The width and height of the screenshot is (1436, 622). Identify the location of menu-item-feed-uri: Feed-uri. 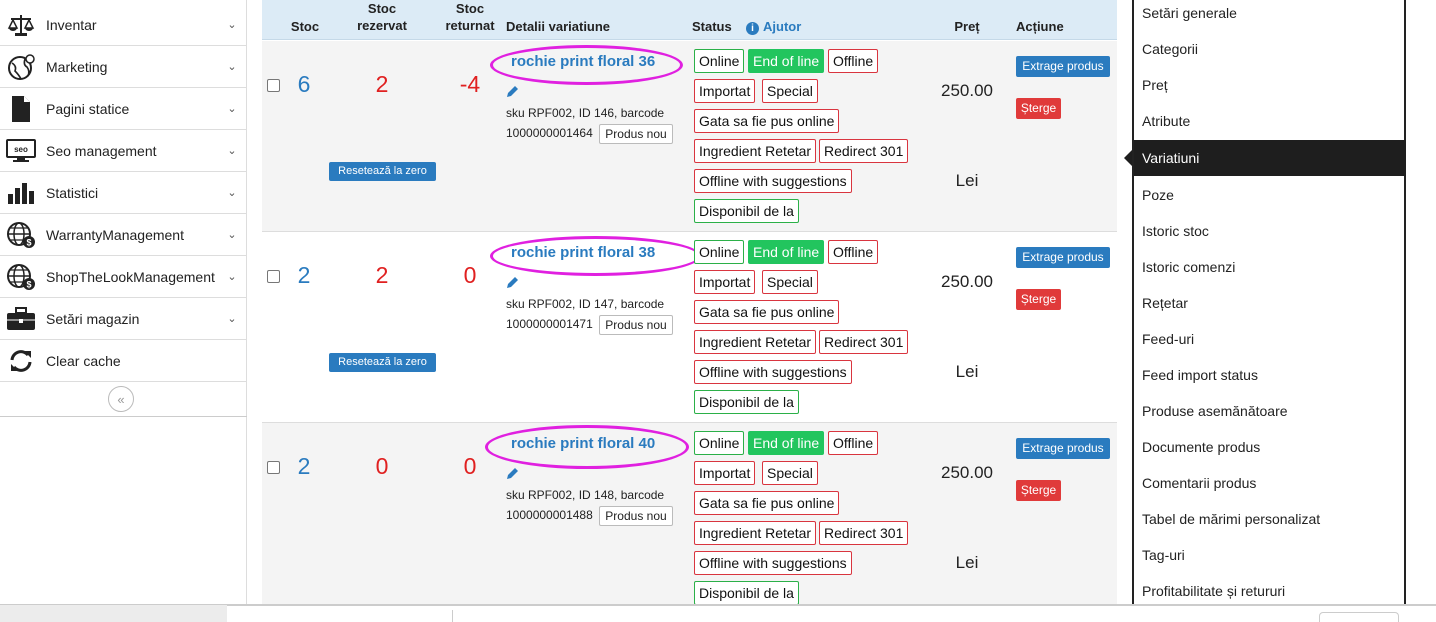
(1270, 339).